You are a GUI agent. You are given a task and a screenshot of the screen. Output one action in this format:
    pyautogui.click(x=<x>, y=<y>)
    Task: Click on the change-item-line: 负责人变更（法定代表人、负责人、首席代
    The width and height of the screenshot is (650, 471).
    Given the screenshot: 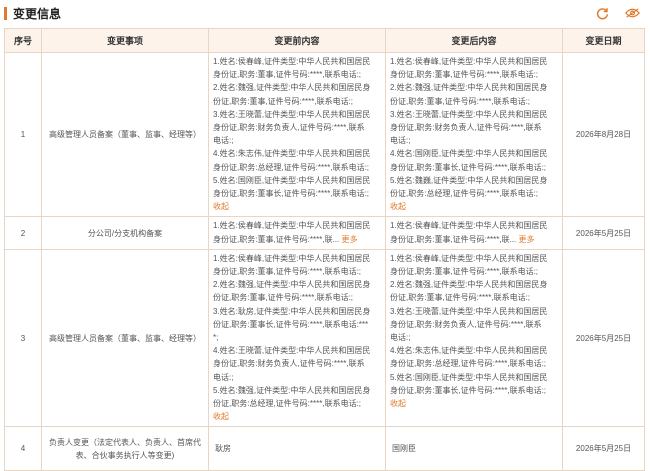 What is the action you would take?
    pyautogui.click(x=125, y=442)
    